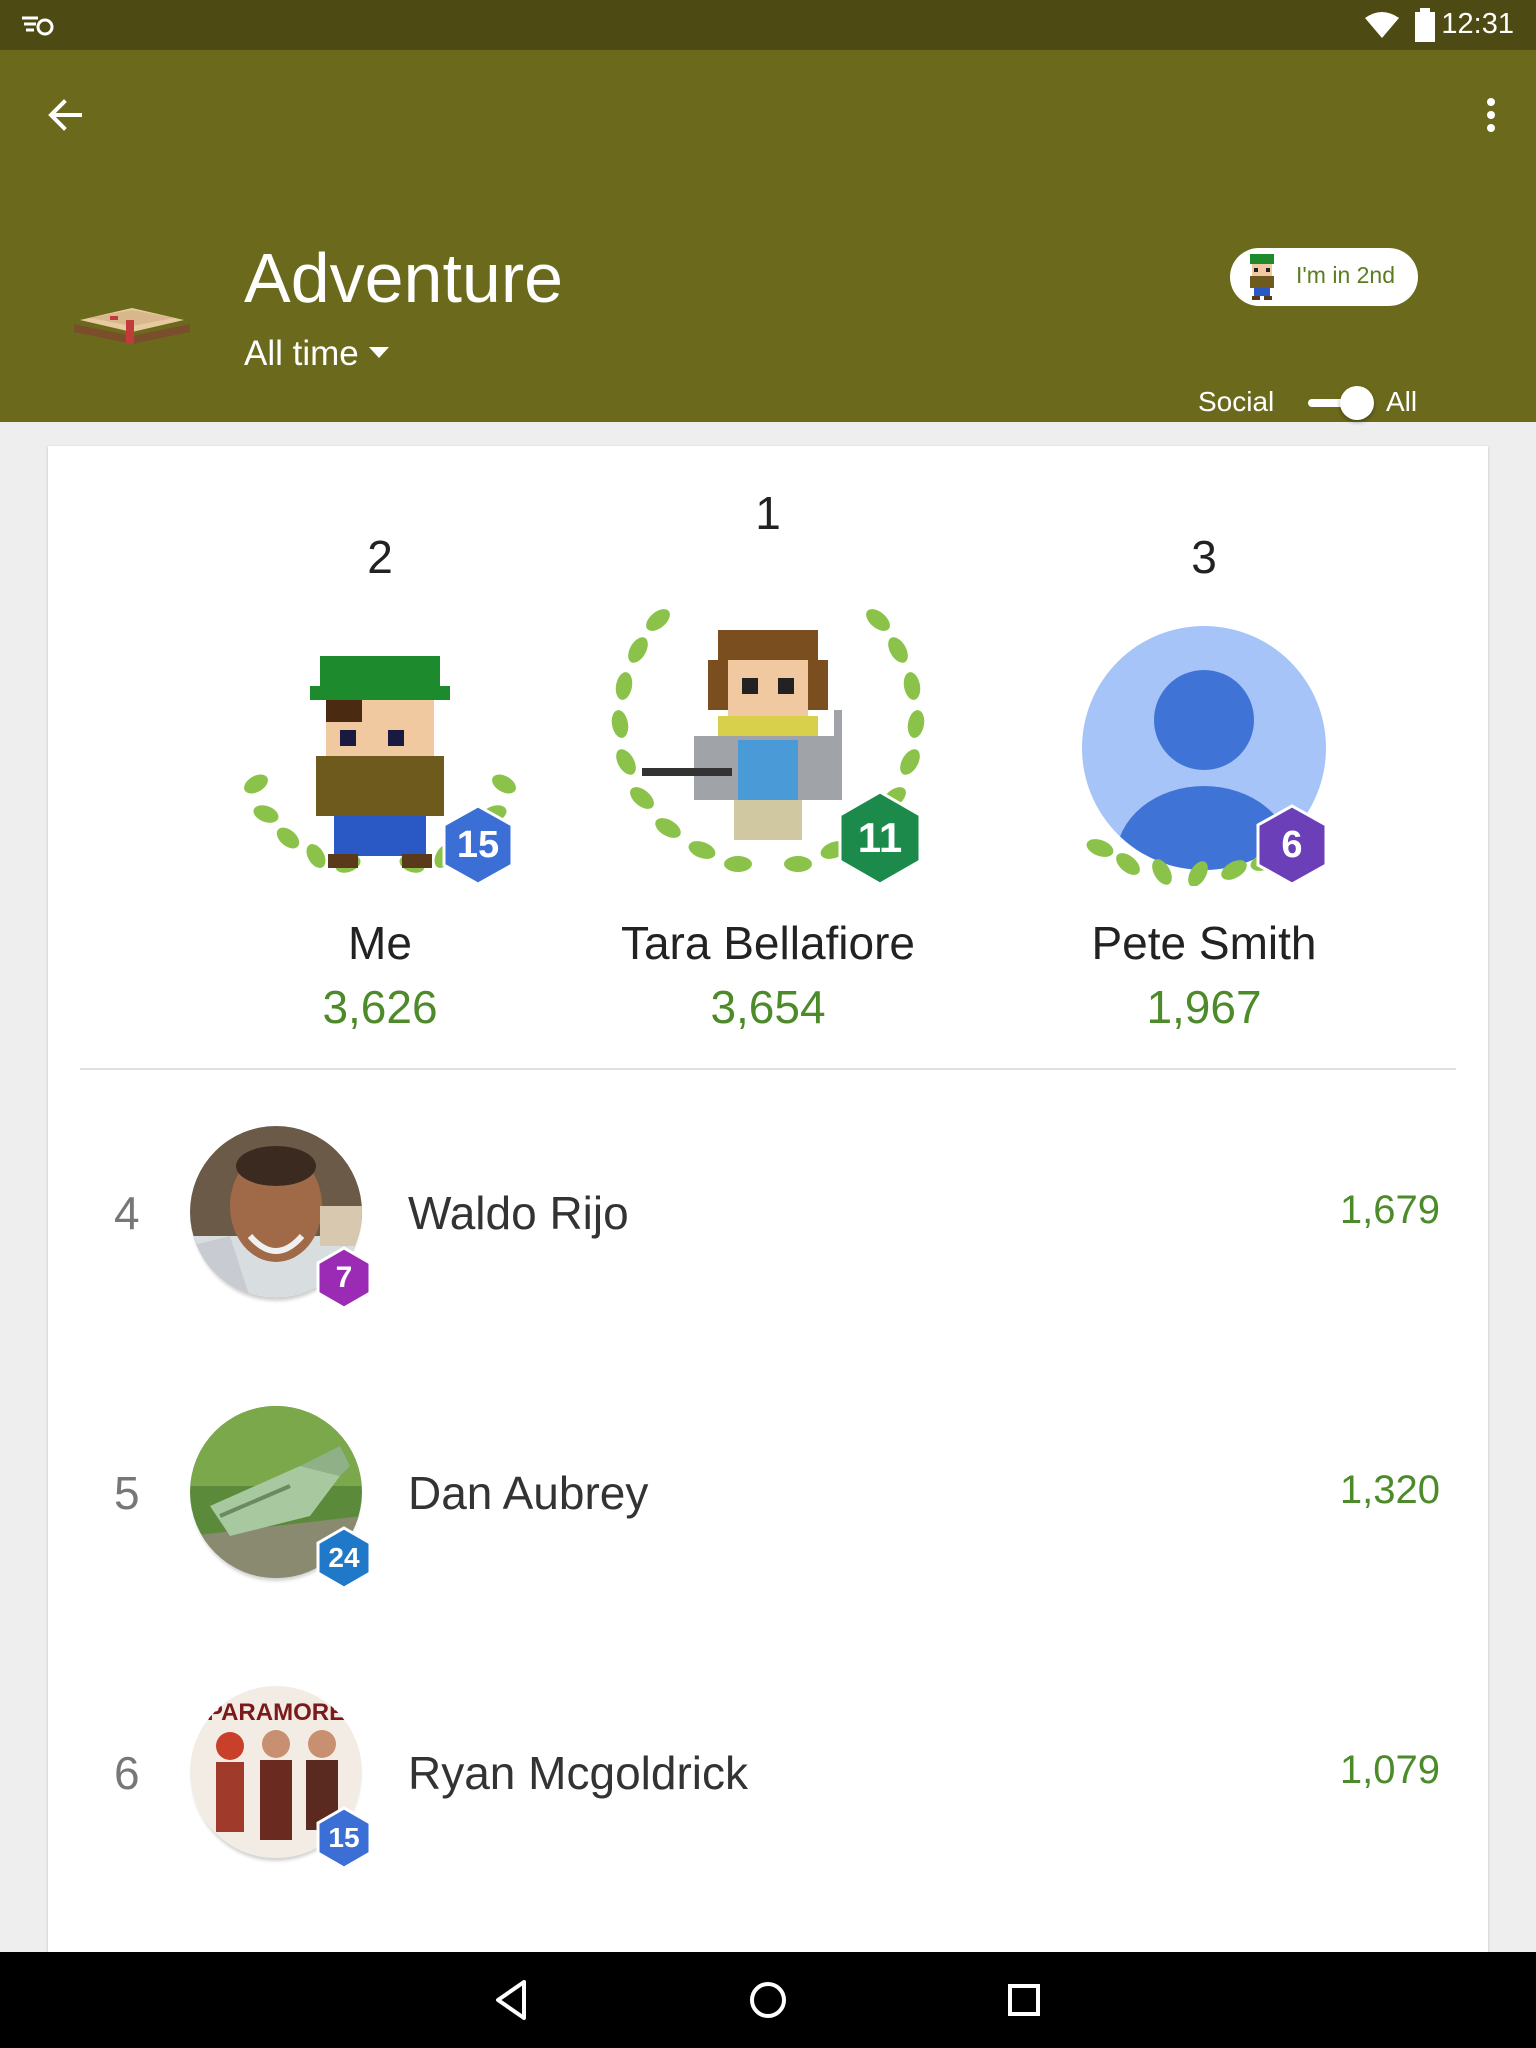 Image resolution: width=1536 pixels, height=2048 pixels. What do you see at coordinates (768, 1216) in the screenshot?
I see `leaderboard-row: 4 7 Waldo Rijo 1,679` at bounding box center [768, 1216].